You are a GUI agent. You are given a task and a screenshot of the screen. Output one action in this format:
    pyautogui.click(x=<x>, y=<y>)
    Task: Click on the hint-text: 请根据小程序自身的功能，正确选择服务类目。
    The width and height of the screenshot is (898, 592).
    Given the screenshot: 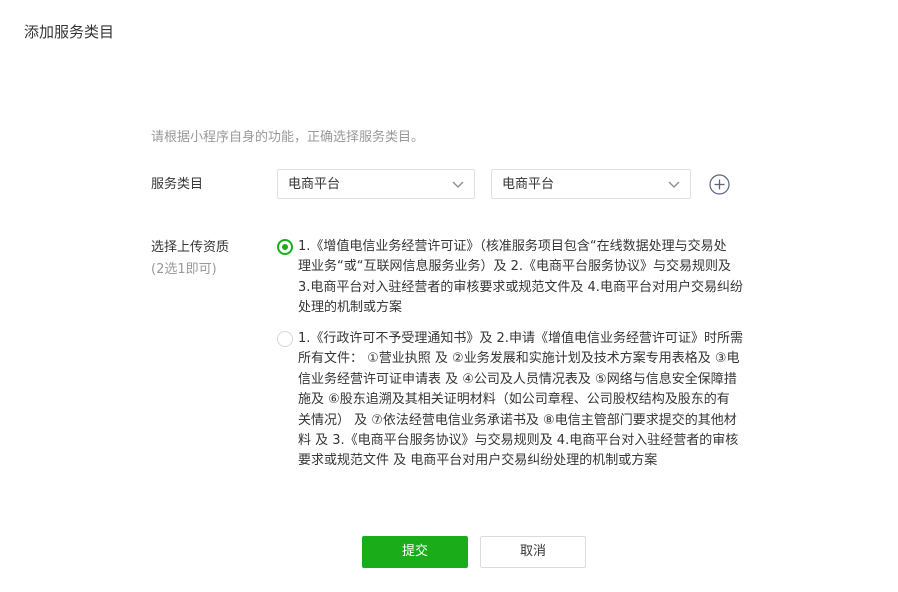 What is the action you would take?
    pyautogui.click(x=288, y=137)
    